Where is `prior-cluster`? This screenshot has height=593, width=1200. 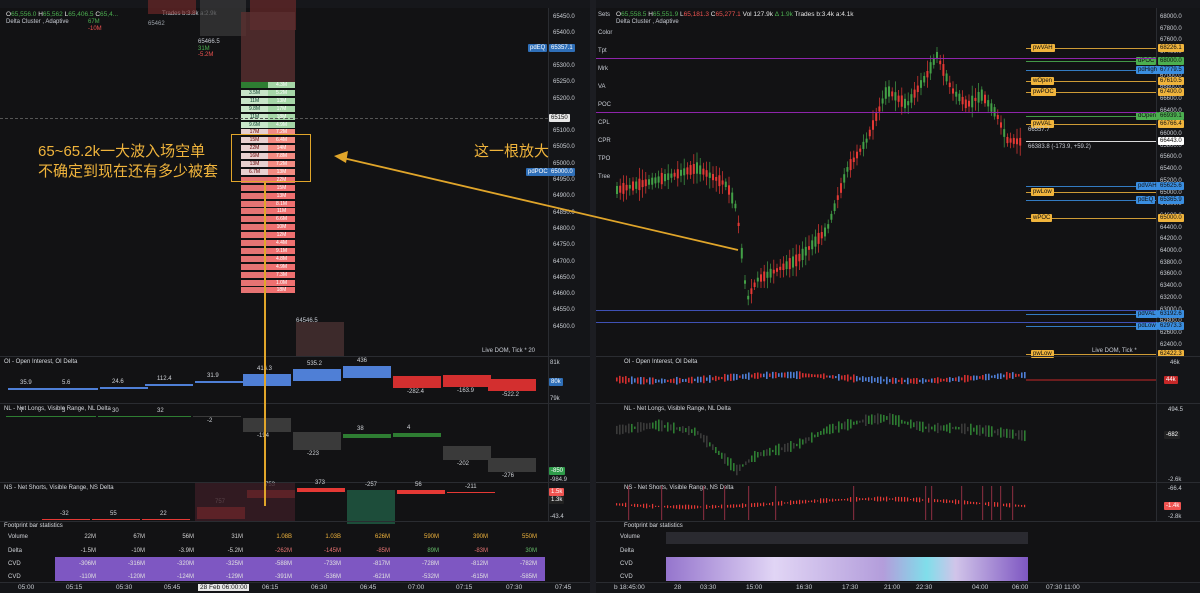
prior-cluster is located at coordinates (223, 18).